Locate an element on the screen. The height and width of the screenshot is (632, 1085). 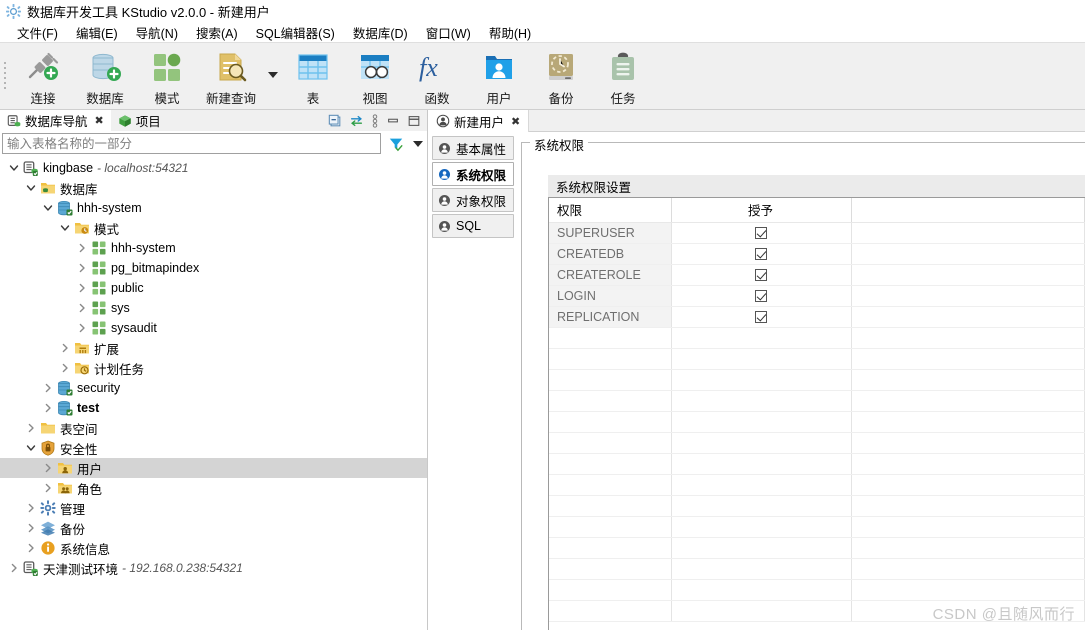
side-tab-object-privileges: 对象权限 is located at coordinates (473, 200).